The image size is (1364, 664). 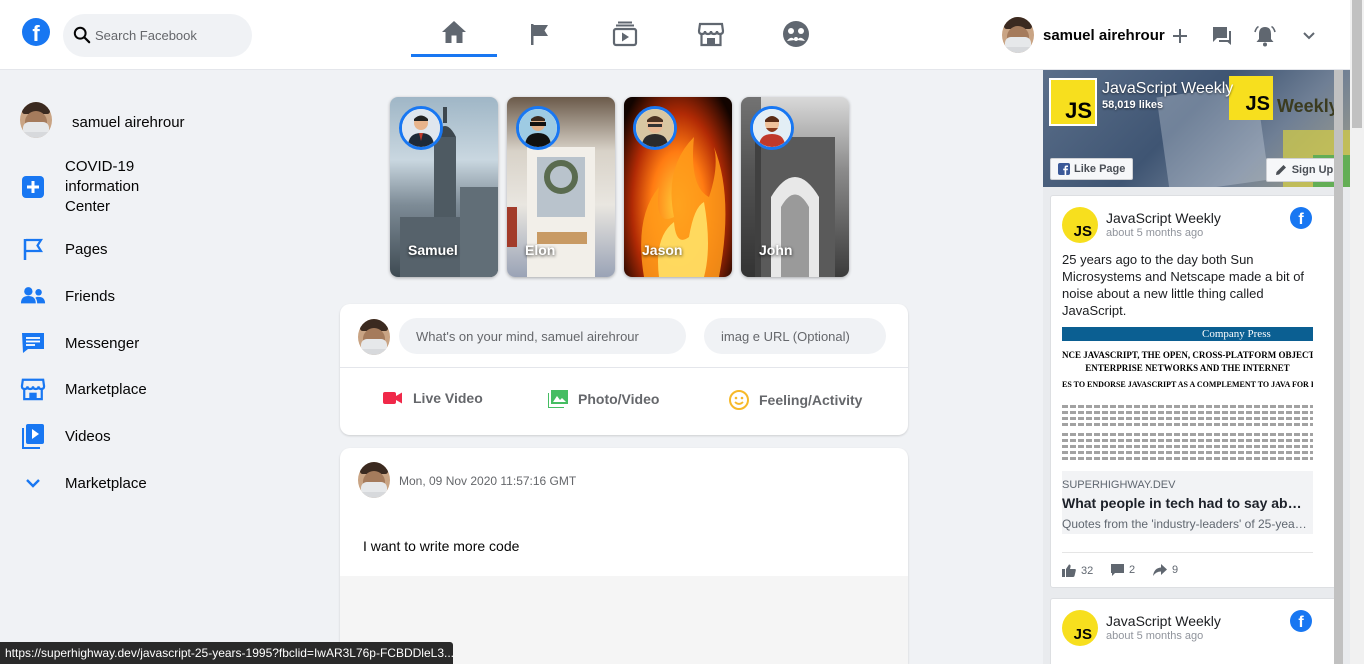 I want to click on page-scroll-thumb, so click(x=1357, y=64).